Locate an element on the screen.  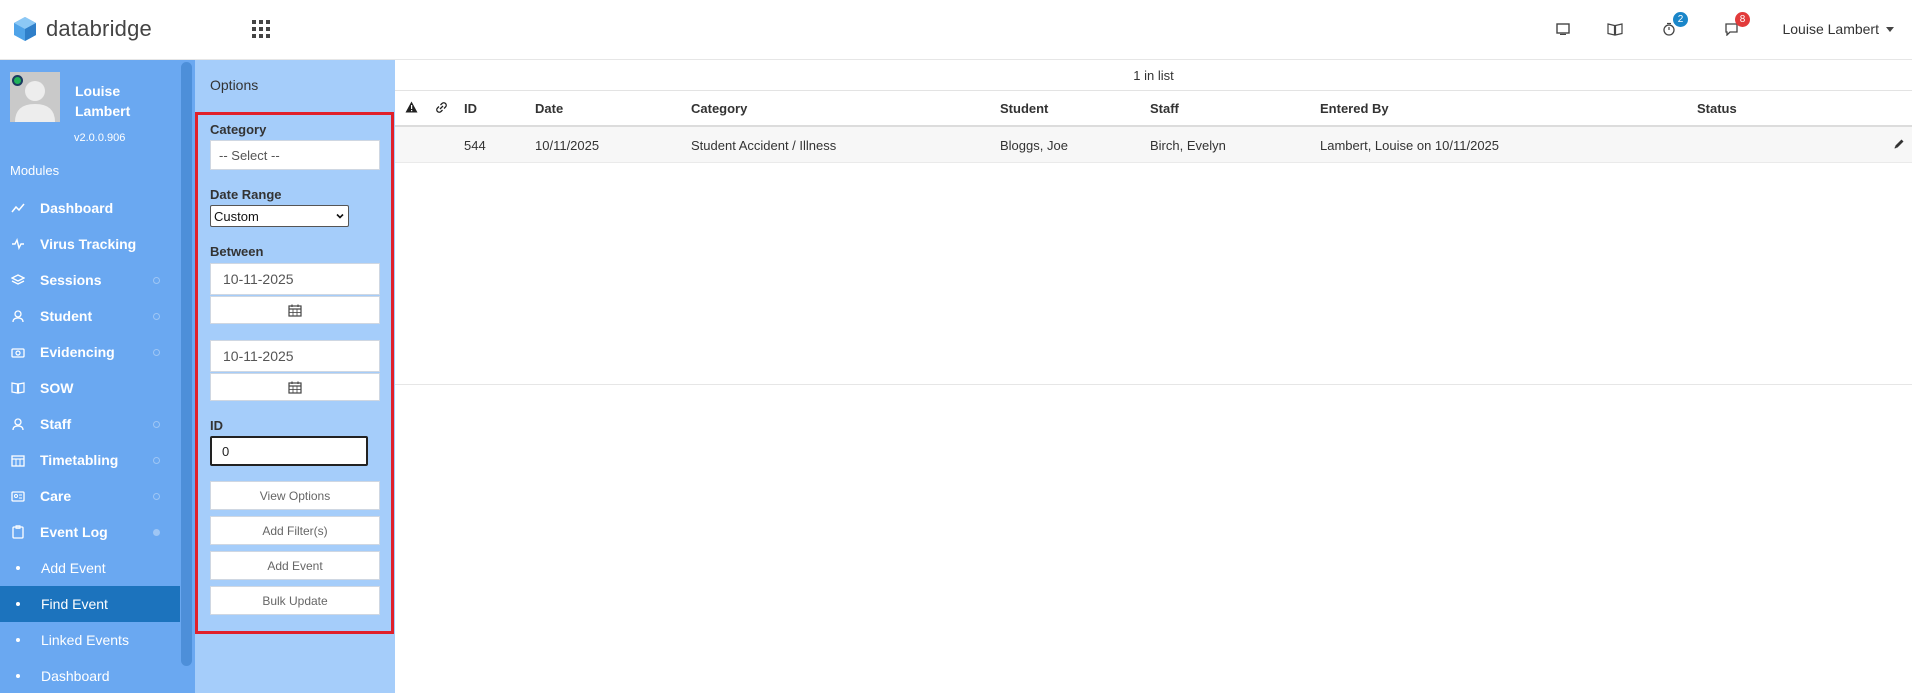
top-bar: databridge 2 8 Louise Lambert is located at coordinates (956, 30).